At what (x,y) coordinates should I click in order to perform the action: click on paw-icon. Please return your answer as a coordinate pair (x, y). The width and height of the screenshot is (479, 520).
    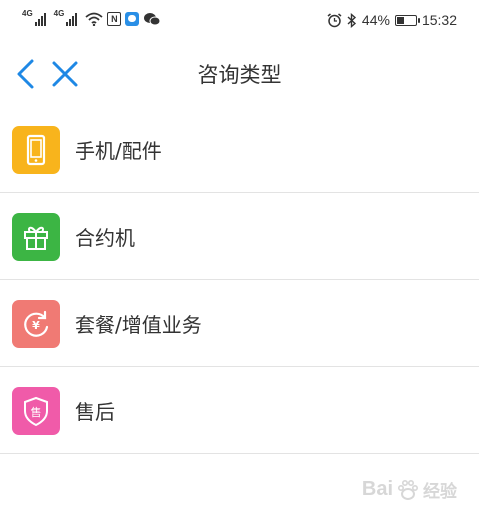
    Looking at the image, I should click on (408, 489).